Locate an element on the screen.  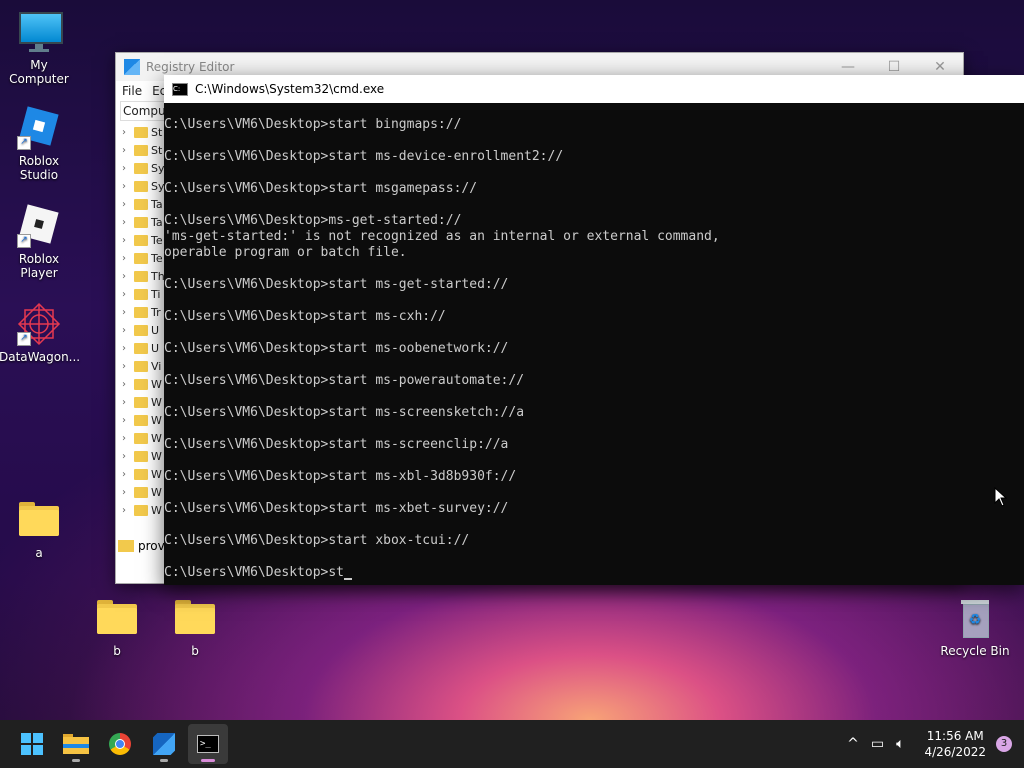
console-line: operable program or batch file. is located at coordinates (285, 252).